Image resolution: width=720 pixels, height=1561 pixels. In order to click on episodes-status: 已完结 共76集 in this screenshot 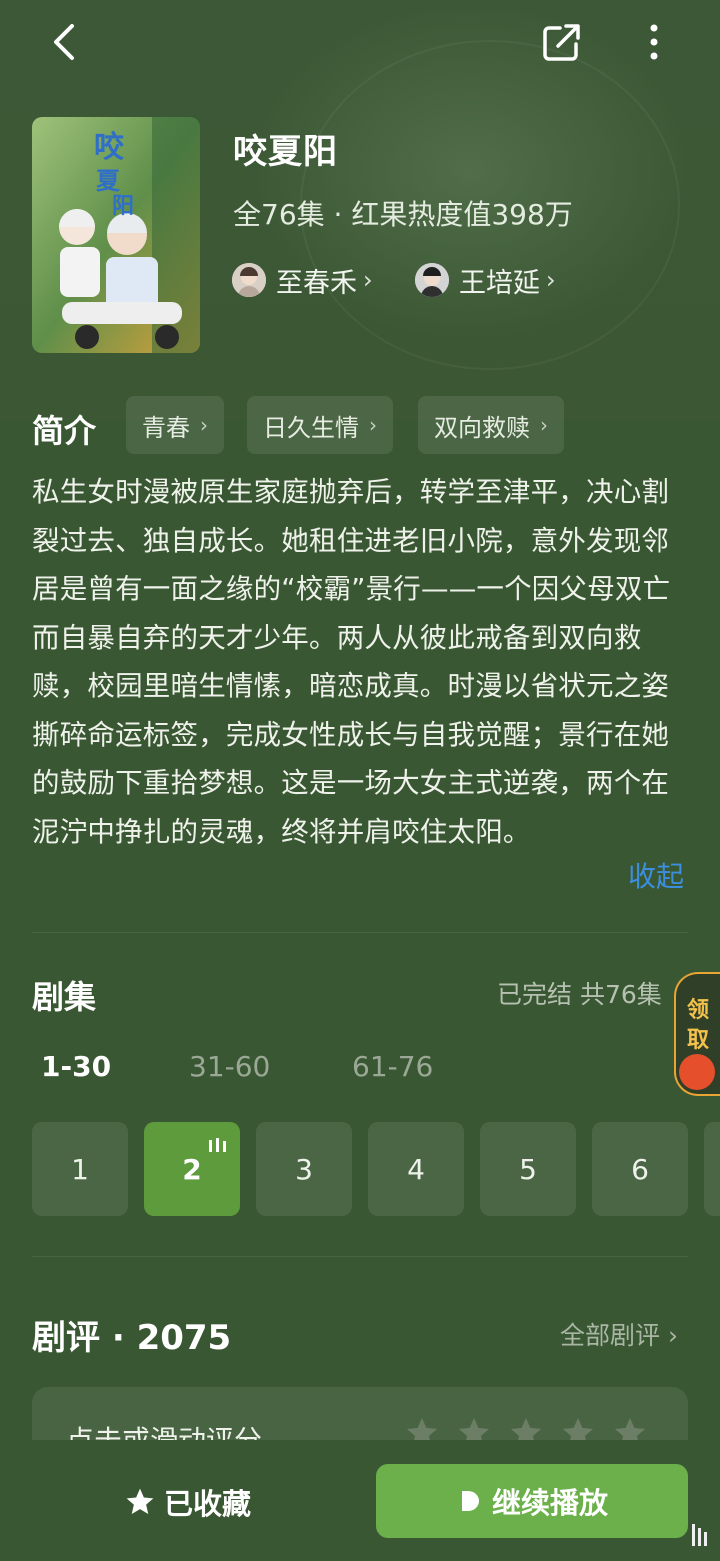, I will do `click(579, 993)`.